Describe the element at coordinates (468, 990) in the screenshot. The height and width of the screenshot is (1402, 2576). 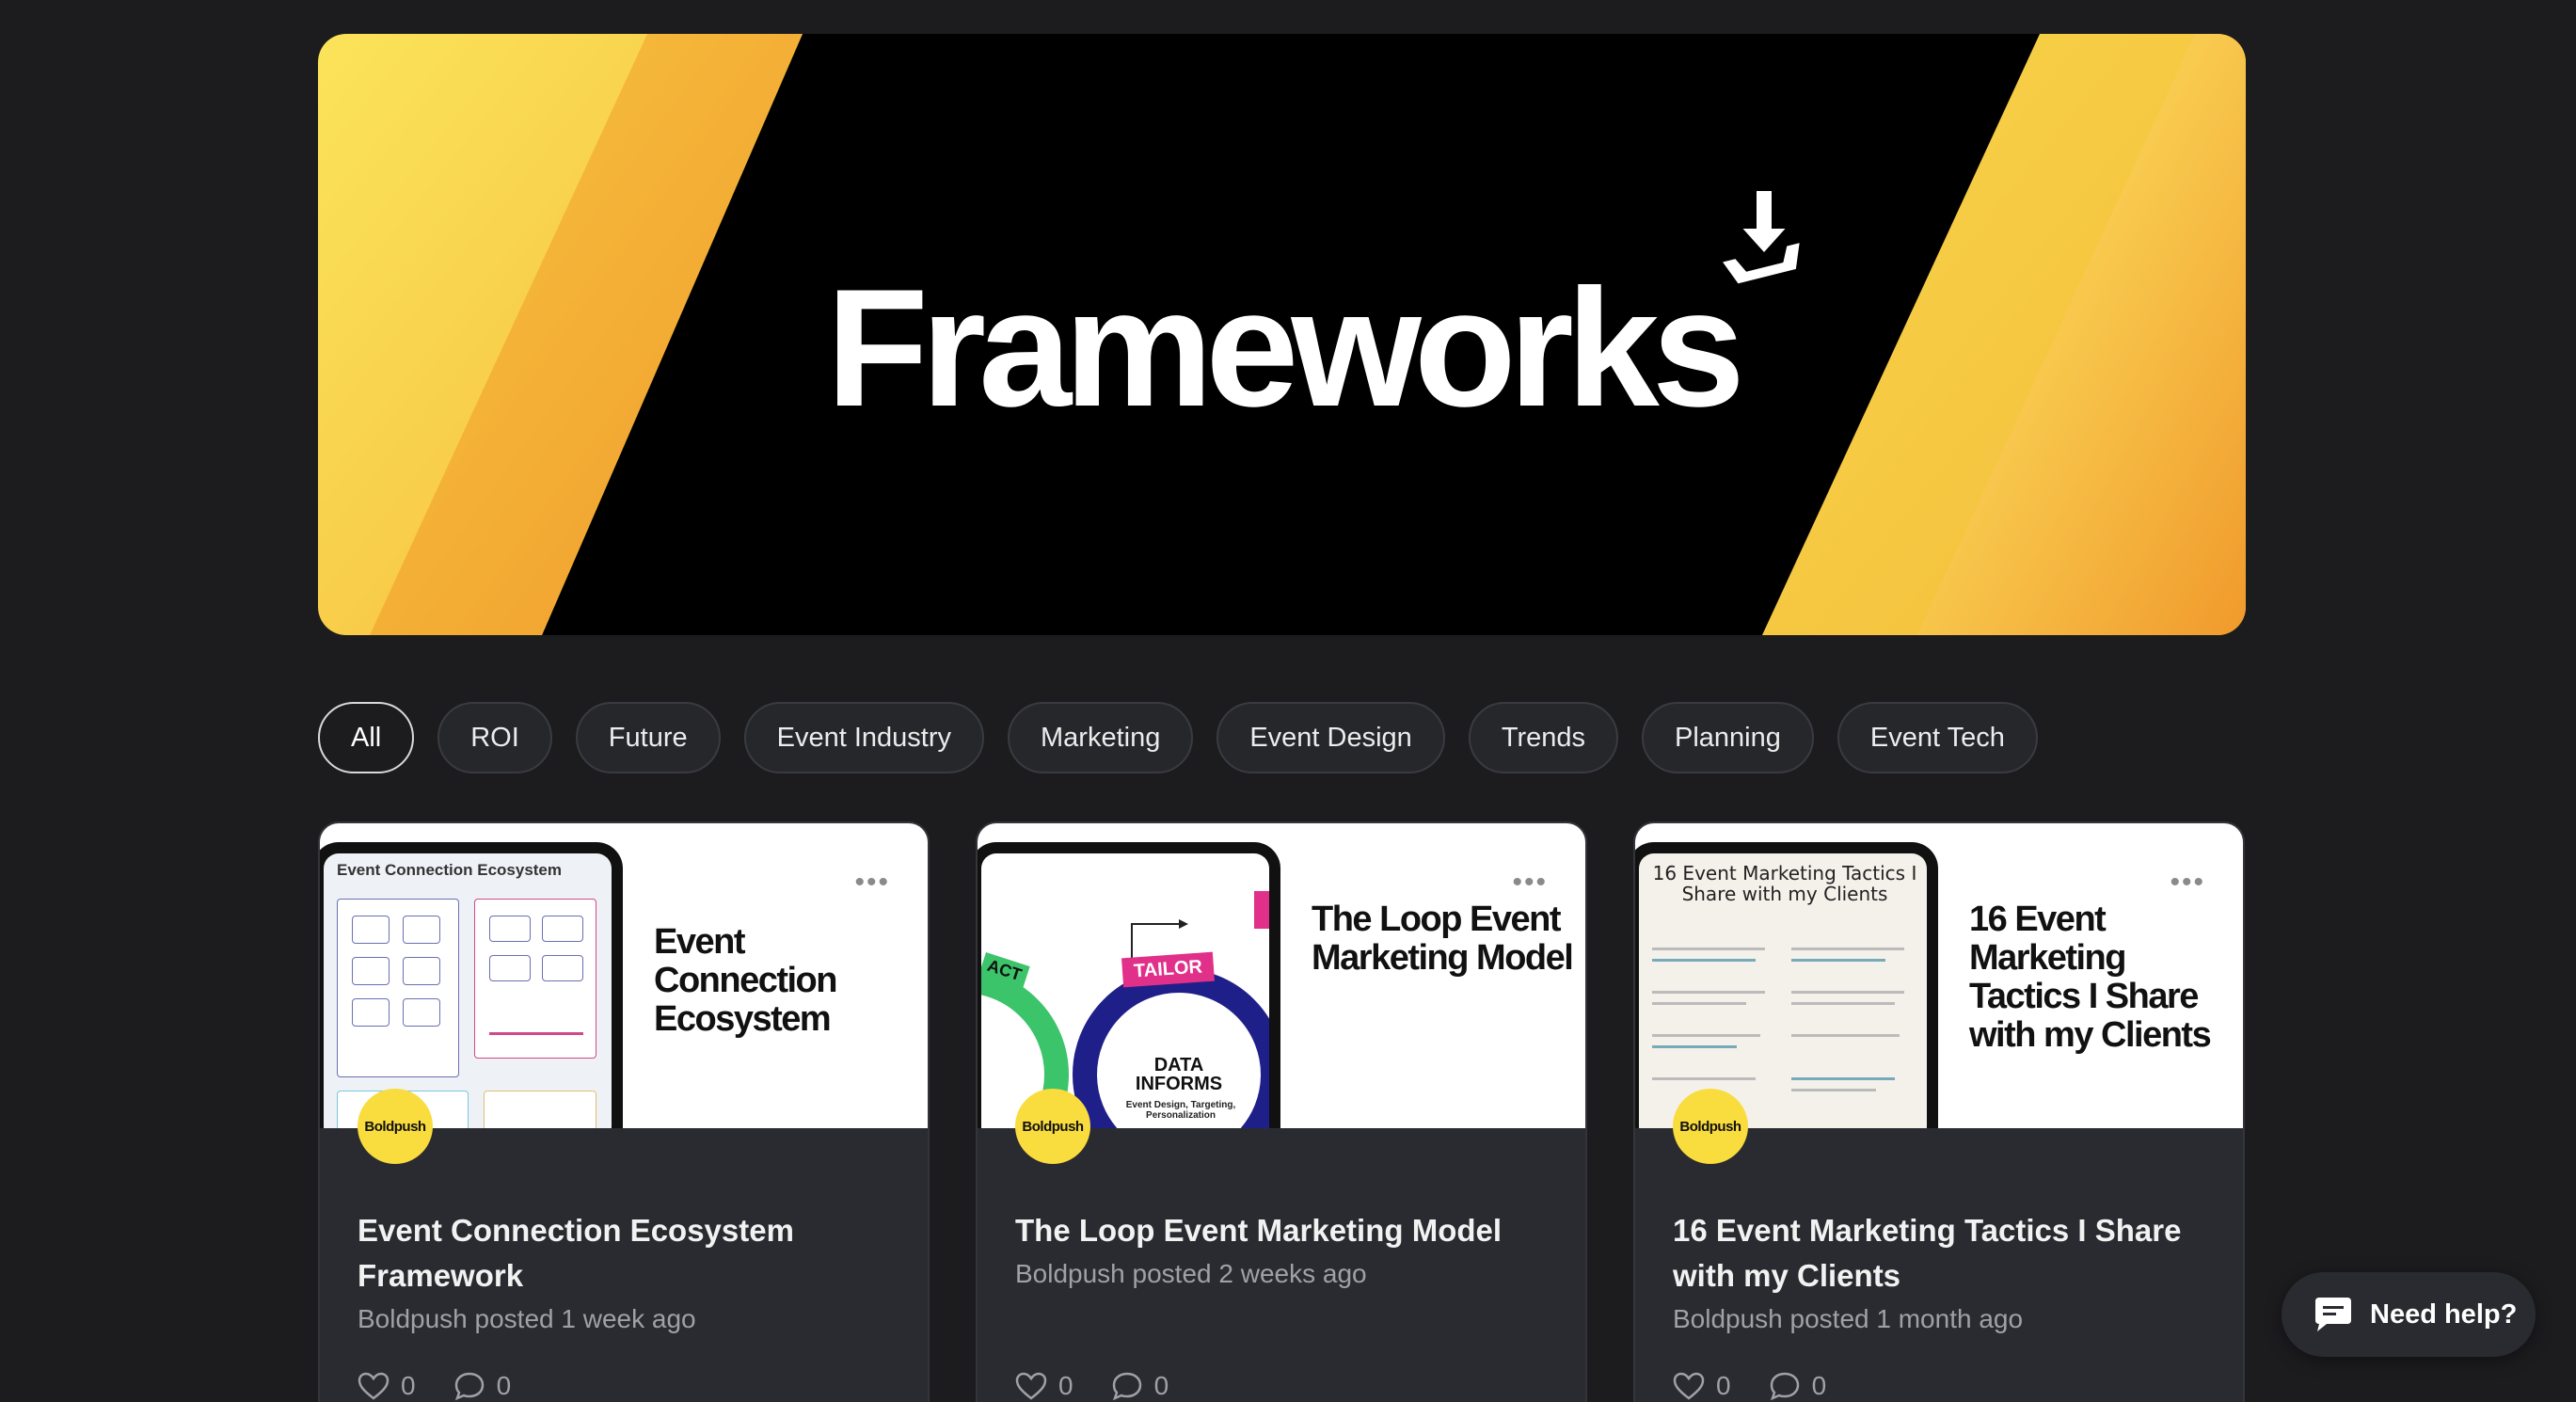
I see `tablet-screen: Event Connection Ecosystem` at that location.